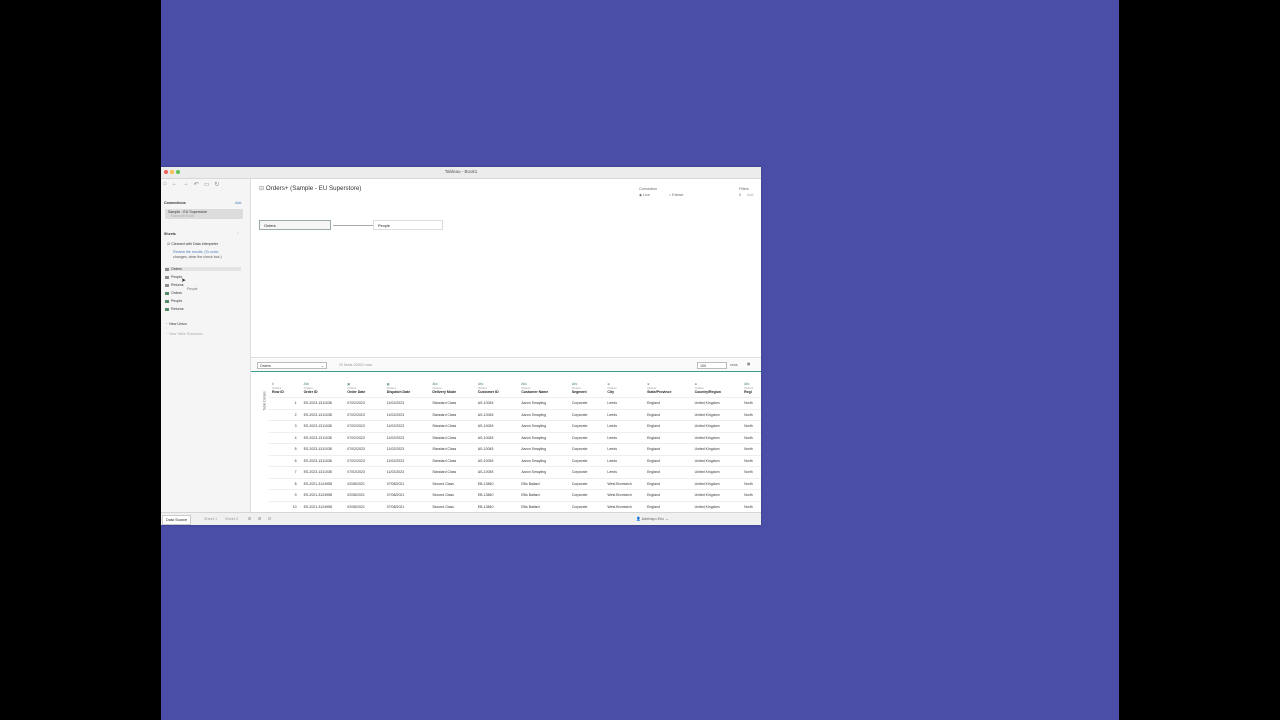 This screenshot has width=1280, height=720. Describe the element at coordinates (177, 520) in the screenshot. I see `tab-data-source: Data Source` at that location.